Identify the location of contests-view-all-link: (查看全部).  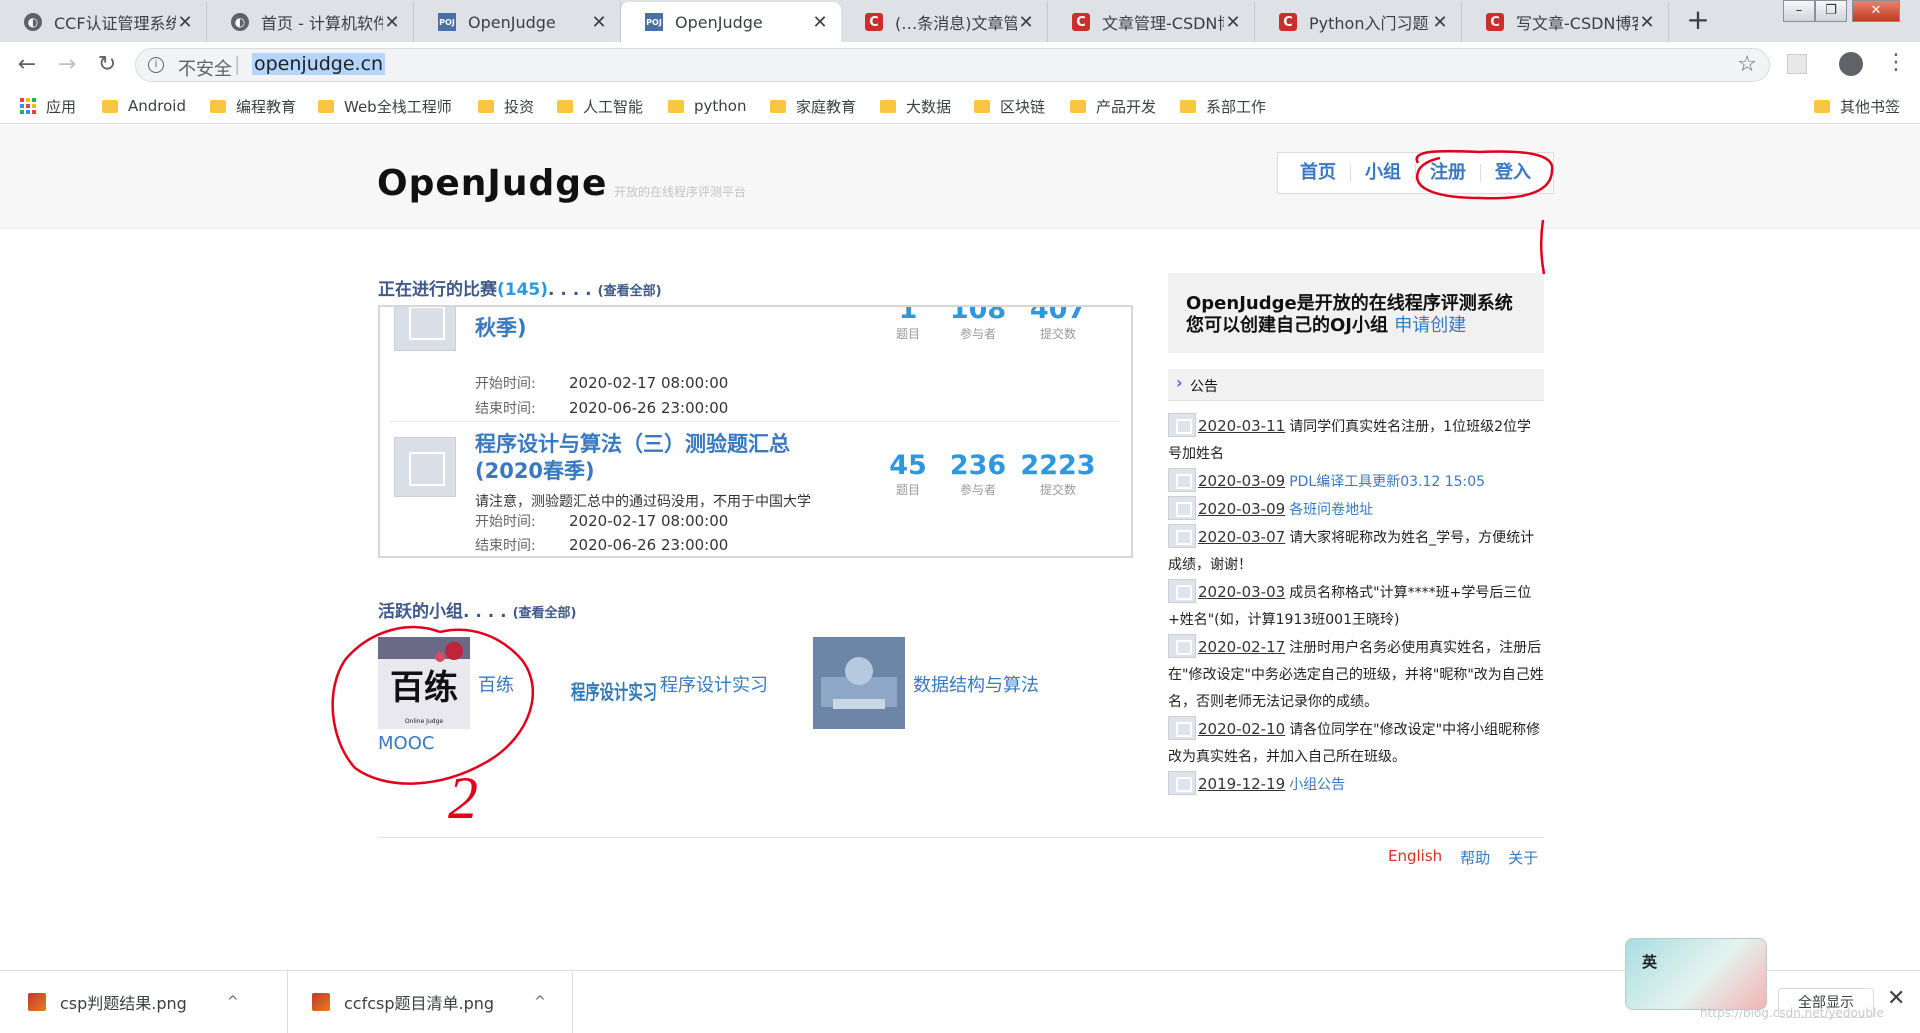
(630, 291).